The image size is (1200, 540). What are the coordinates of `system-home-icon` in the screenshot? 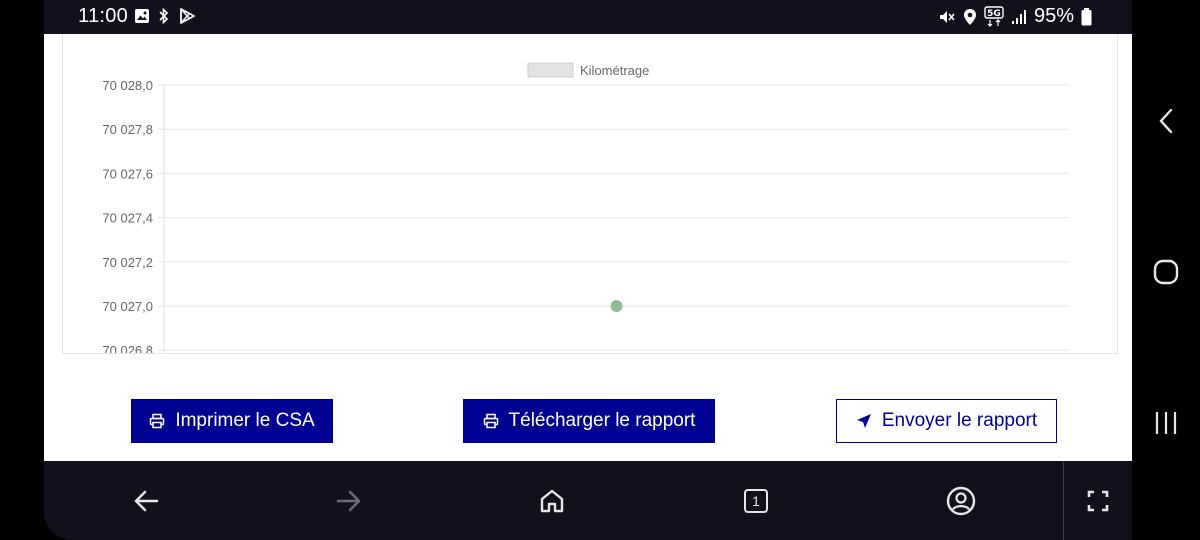 It's located at (1166, 272).